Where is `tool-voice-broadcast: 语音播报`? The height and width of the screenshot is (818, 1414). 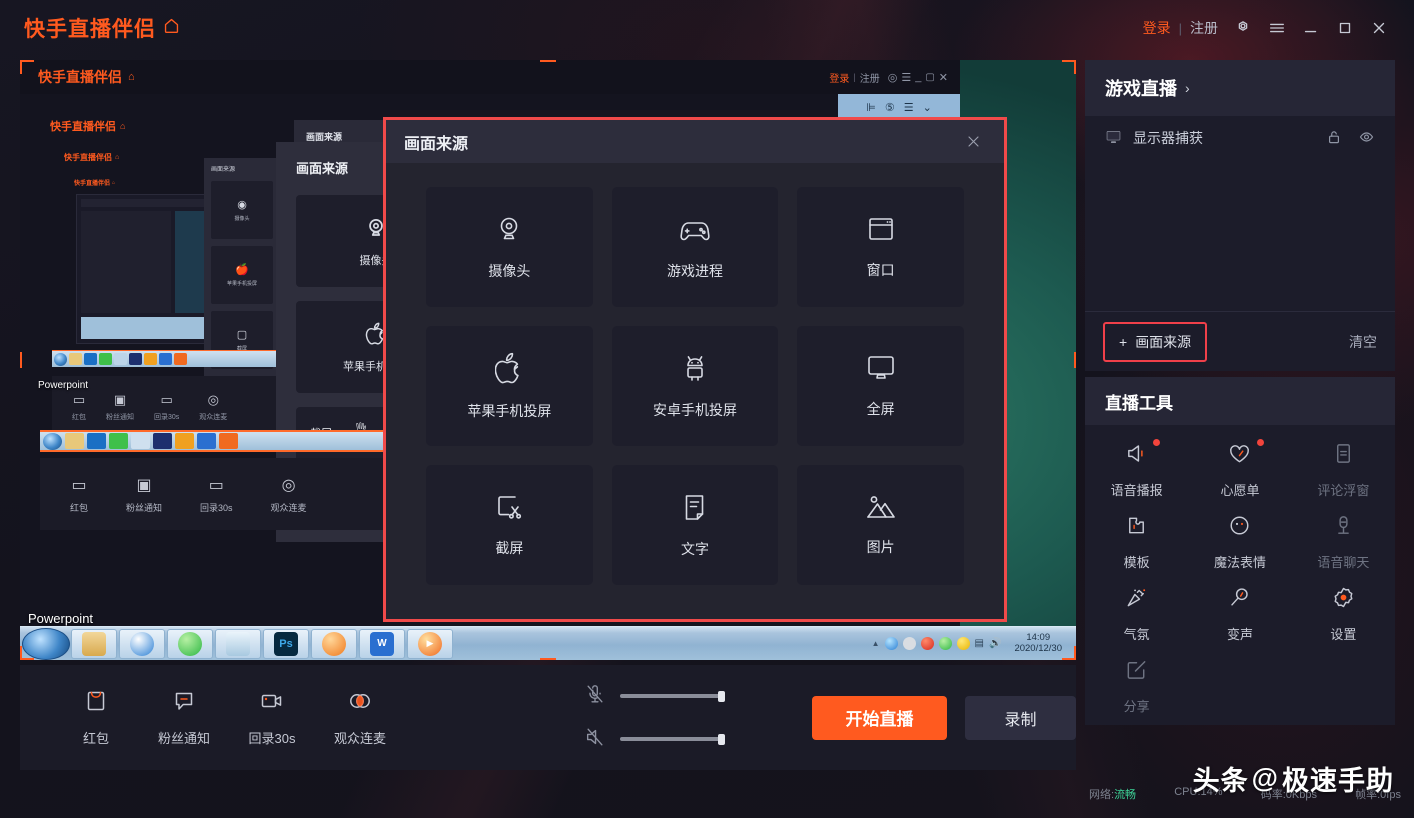 tool-voice-broadcast: 语音播报 is located at coordinates (1136, 469).